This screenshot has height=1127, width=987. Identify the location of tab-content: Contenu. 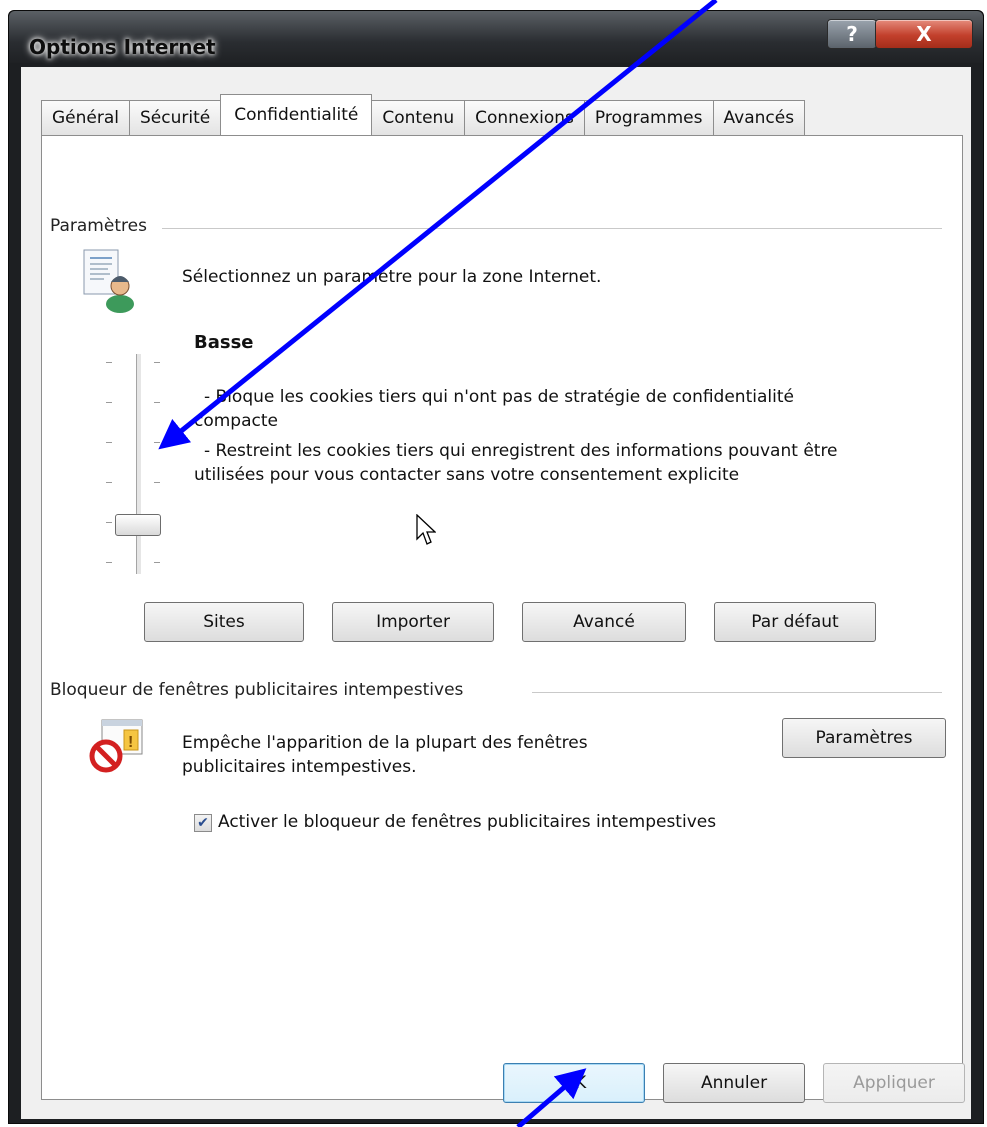
(418, 117).